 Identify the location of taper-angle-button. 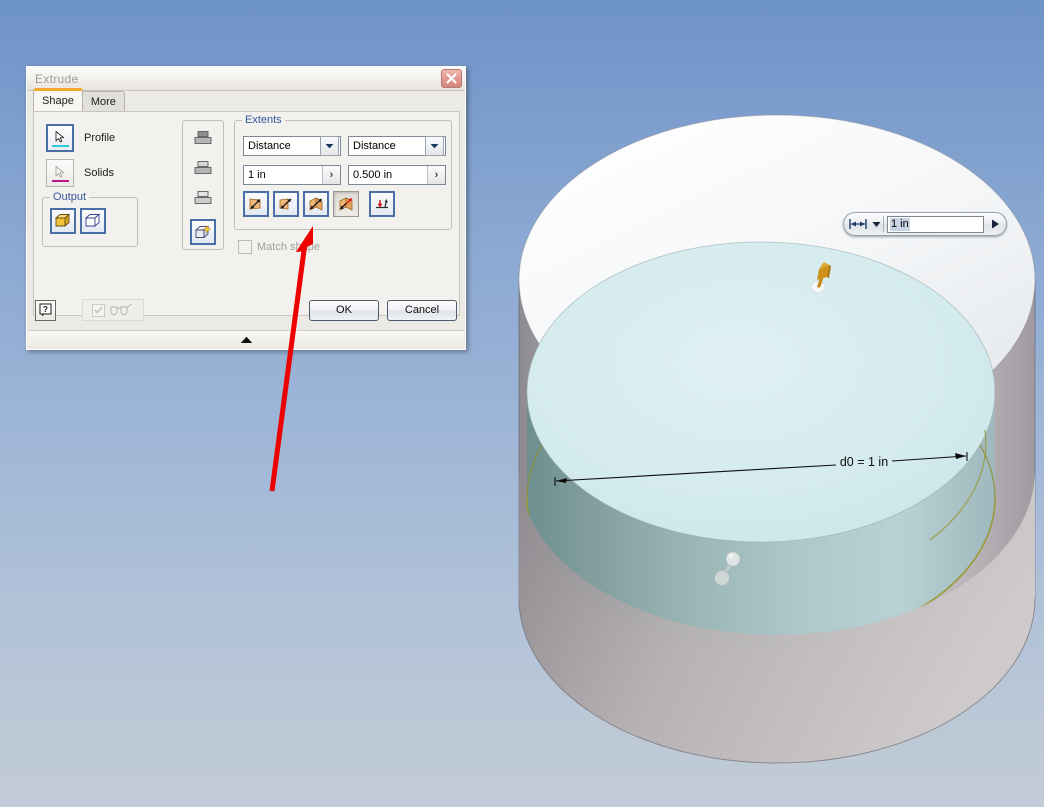
(382, 204).